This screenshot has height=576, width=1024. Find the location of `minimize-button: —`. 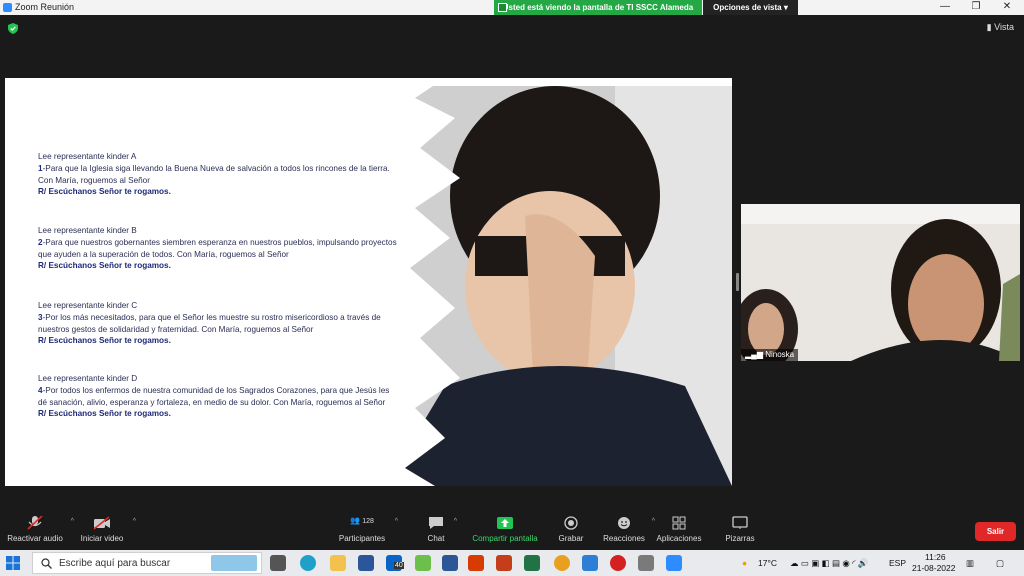

minimize-button: — is located at coordinates (945, 7).